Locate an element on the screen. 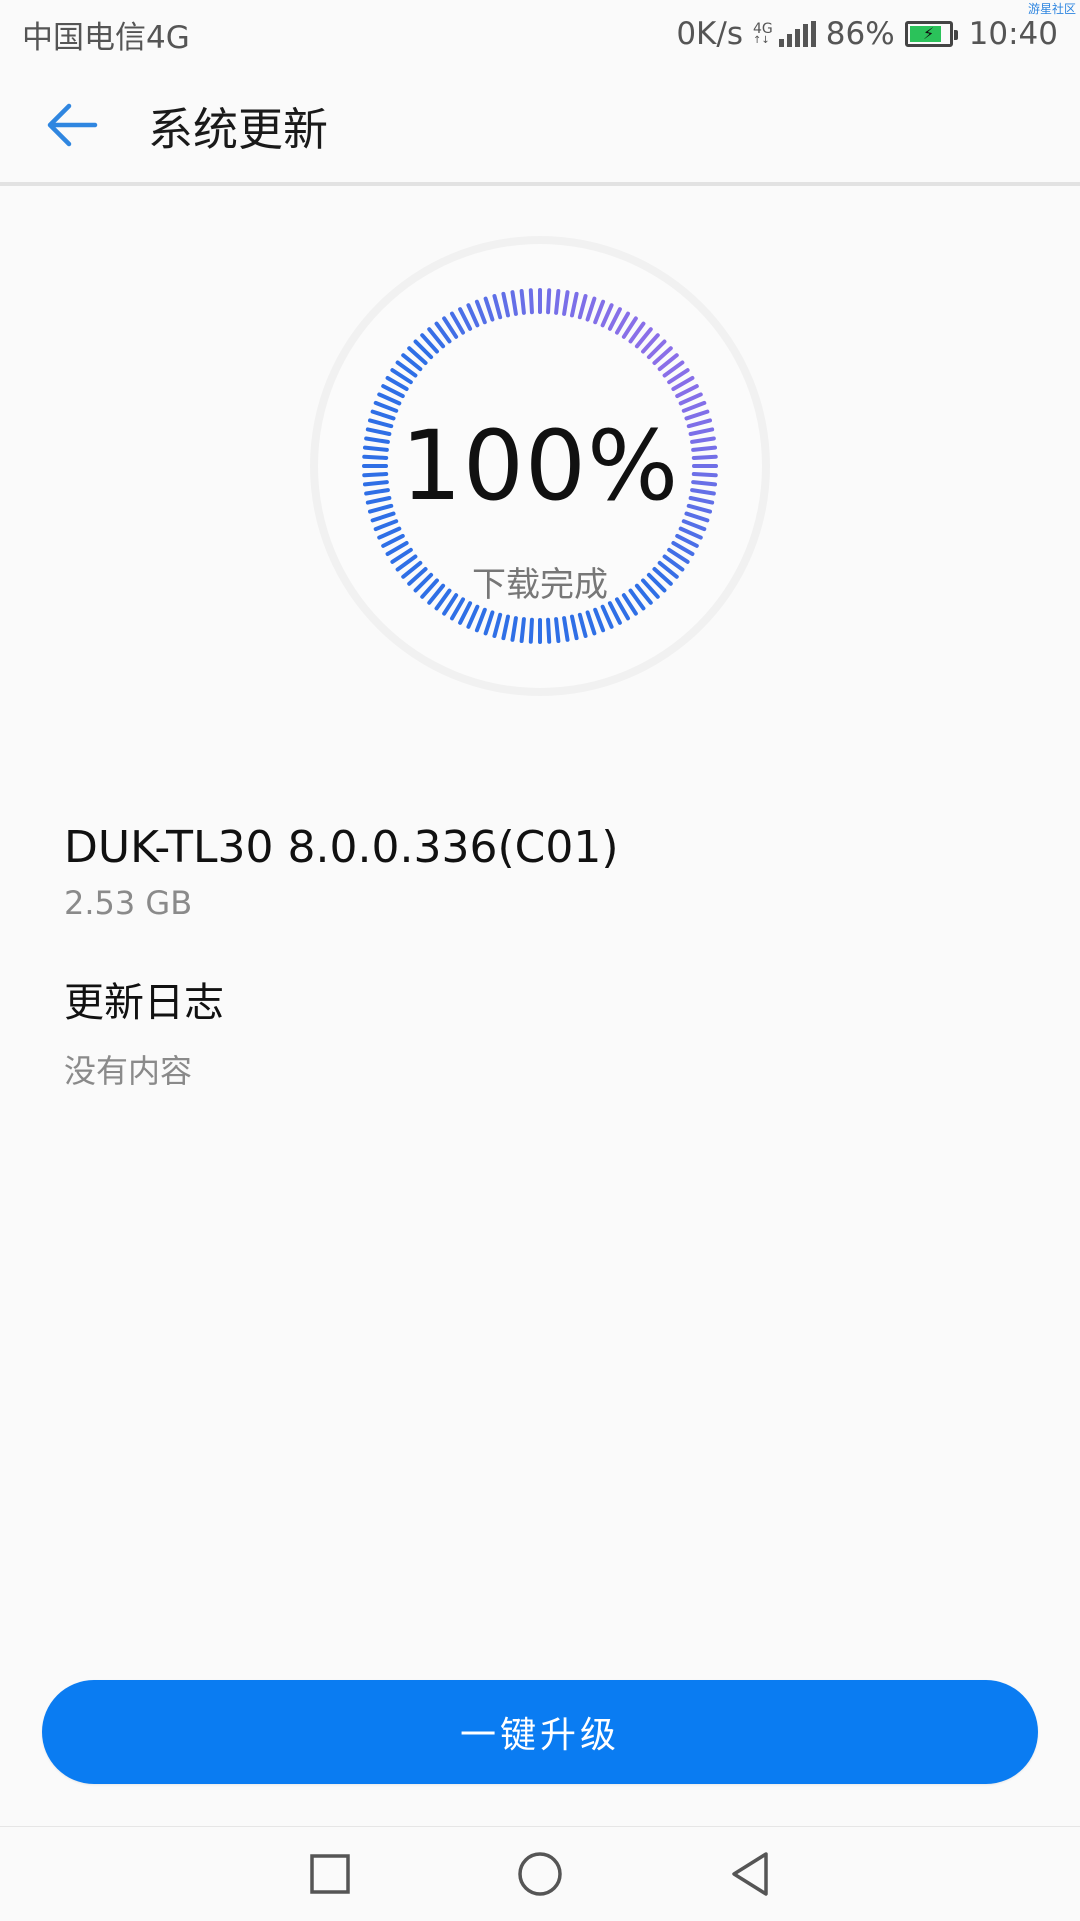 Image resolution: width=1080 pixels, height=1921 pixels. carrier-label: 中国电信4G is located at coordinates (106, 37).